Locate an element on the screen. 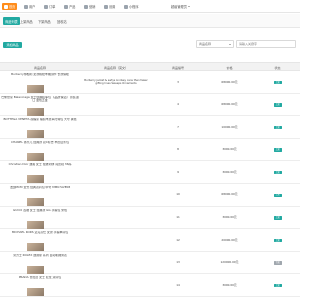  product-name: Christian Dior 迪奥 女士 蜜蜂刺绣 真皮鞋 36码 is located at coordinates (40, 165).